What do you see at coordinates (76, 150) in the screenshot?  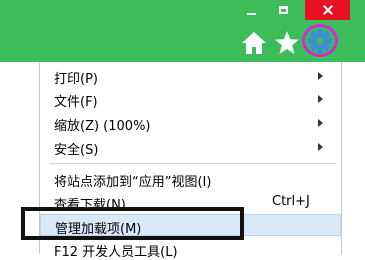 I see `menu-item-label: 安全(S)` at bounding box center [76, 150].